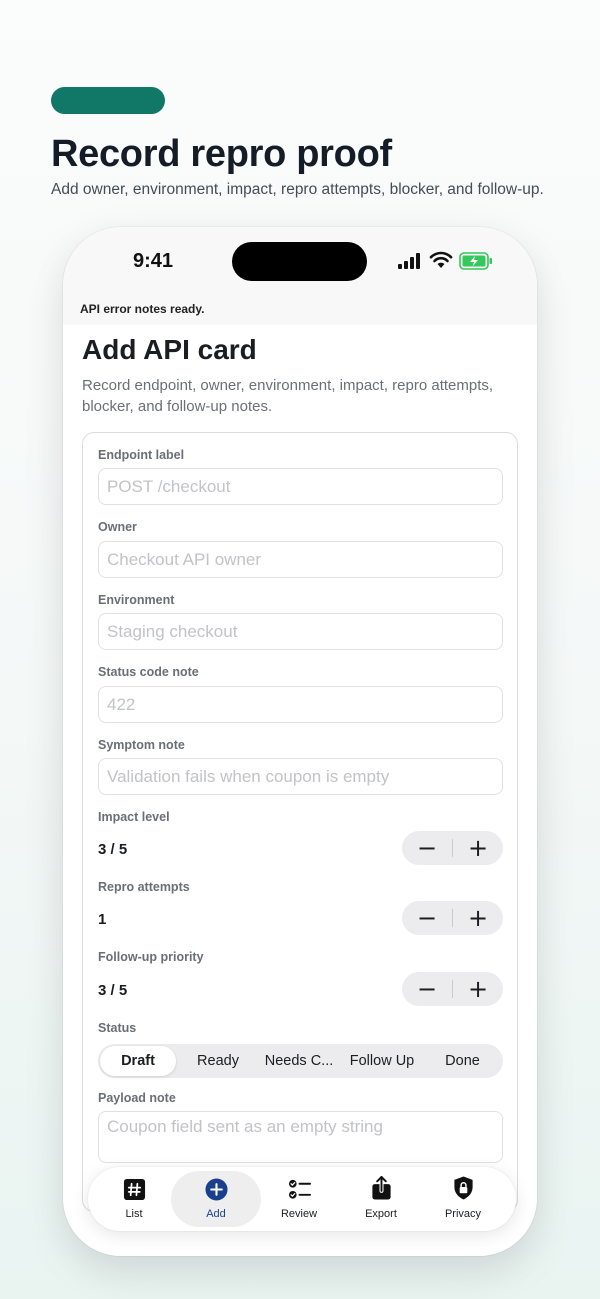  What do you see at coordinates (102, 919) in the screenshot?
I see `repro-value: 1` at bounding box center [102, 919].